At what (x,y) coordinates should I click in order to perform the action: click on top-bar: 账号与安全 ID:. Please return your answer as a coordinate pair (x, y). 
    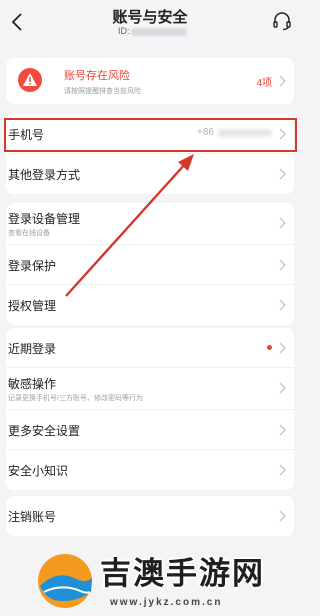
    Looking at the image, I should click on (150, 22).